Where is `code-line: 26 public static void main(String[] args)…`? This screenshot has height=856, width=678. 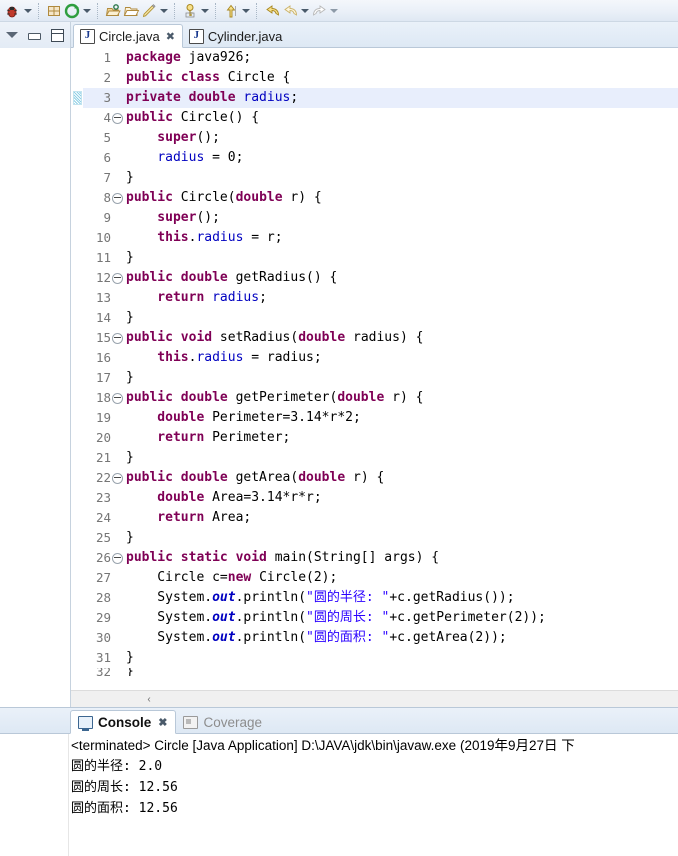
code-line: 26 public static void main(String[] args)… is located at coordinates (380, 558).